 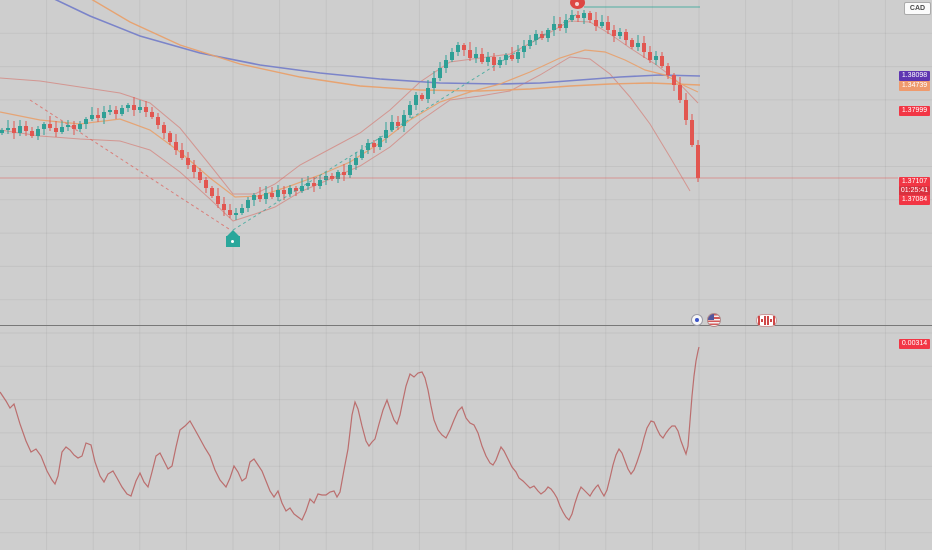 What do you see at coordinates (914, 86) in the screenshot?
I see `price-label-ma-orange-value: 1.34739` at bounding box center [914, 86].